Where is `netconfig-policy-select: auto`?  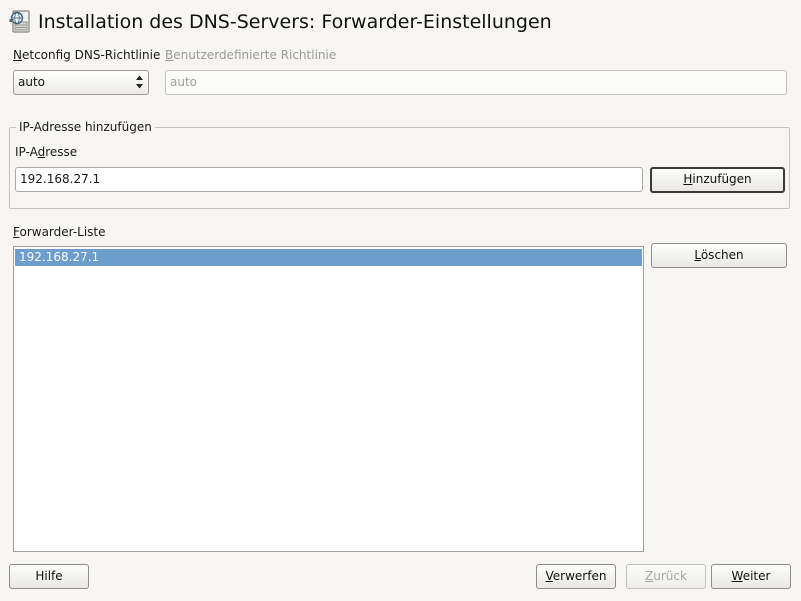
netconfig-policy-select: auto is located at coordinates (81, 82).